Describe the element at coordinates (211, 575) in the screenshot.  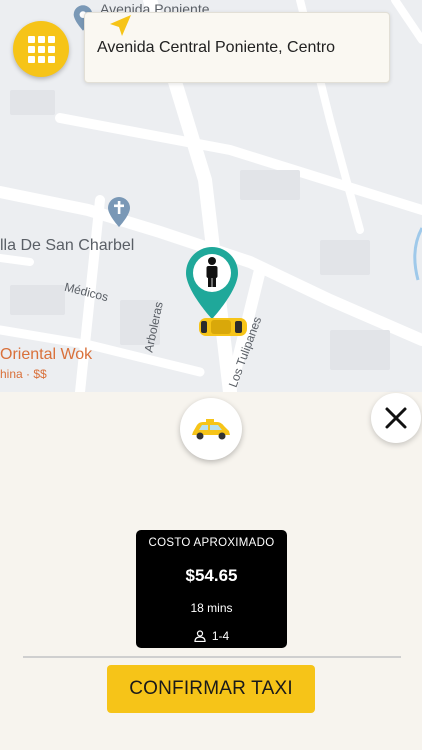
I see `cost-price: $54.65` at that location.